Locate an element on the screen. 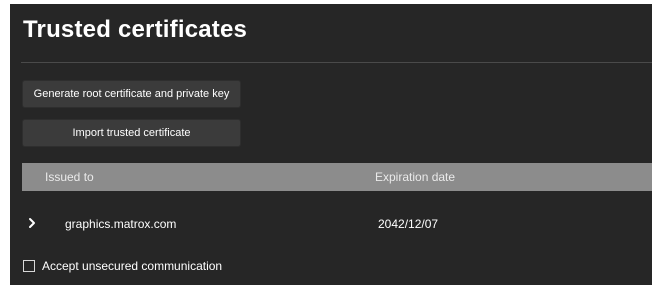  chevron-right-icon is located at coordinates (32, 223).